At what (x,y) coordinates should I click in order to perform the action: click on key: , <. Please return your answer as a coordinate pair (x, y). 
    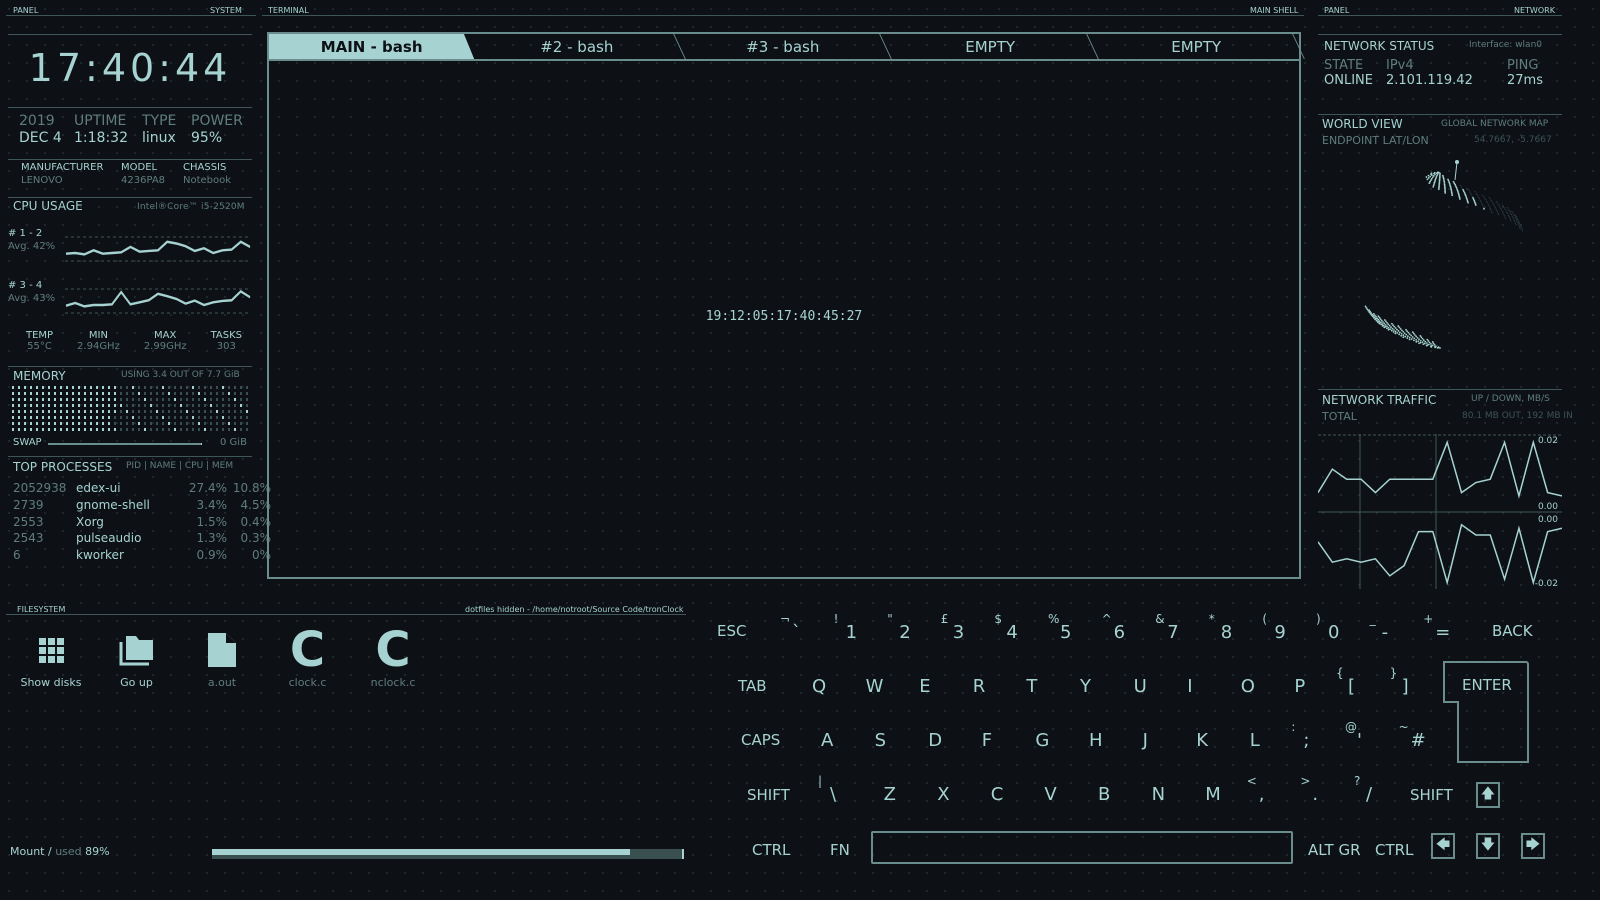
    Looking at the image, I should click on (1262, 794).